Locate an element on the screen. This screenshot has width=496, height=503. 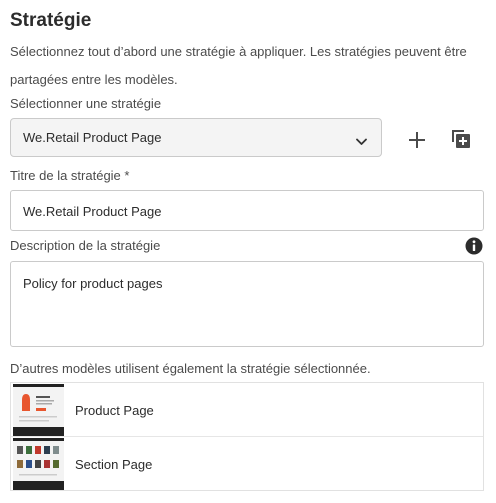
policy-select-value: We.Retail Product Page is located at coordinates (92, 137).